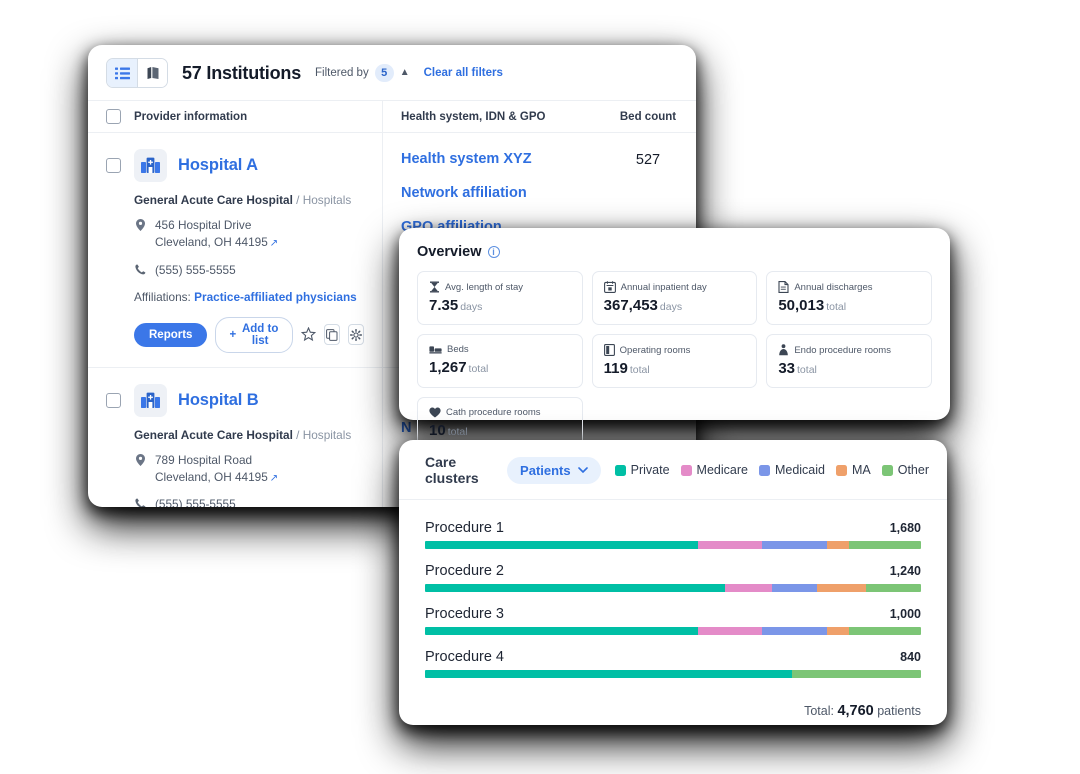  I want to click on value-number: 50,013, so click(801, 305).